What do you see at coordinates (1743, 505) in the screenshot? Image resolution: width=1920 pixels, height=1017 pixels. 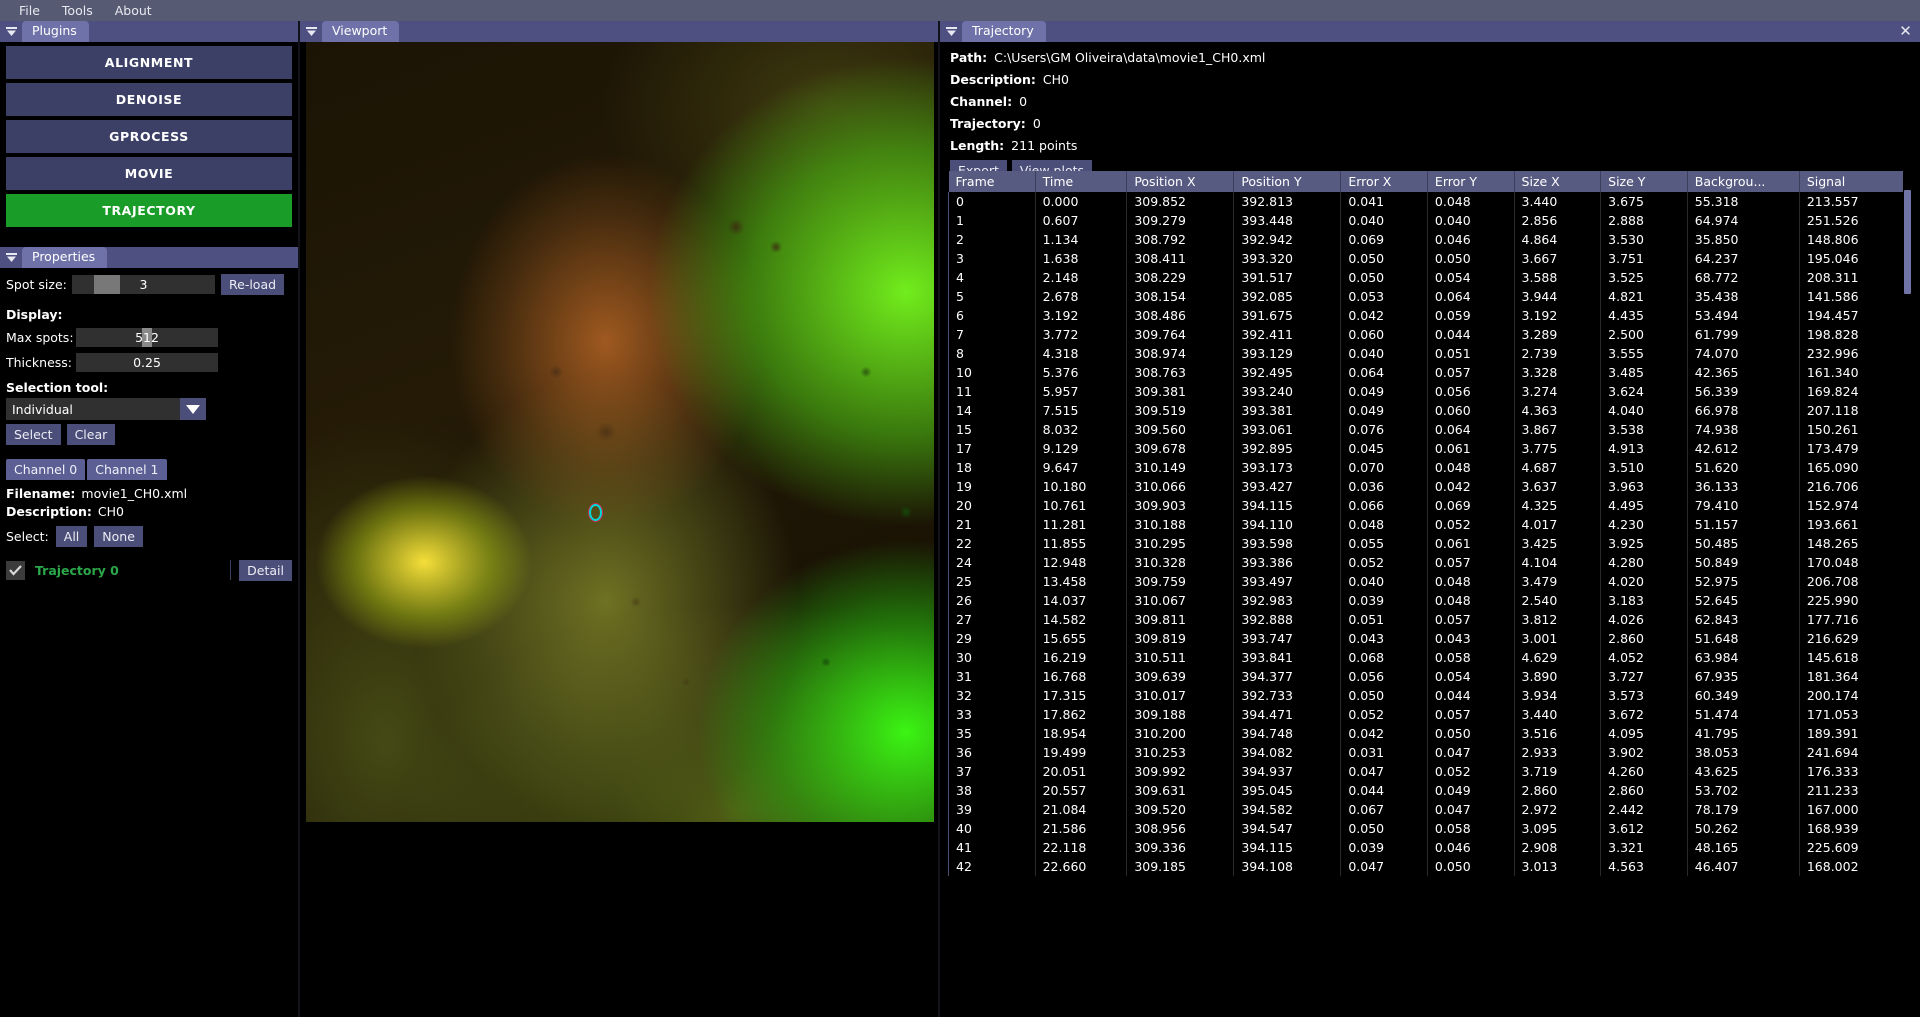 I see `table-cell: 79.410` at bounding box center [1743, 505].